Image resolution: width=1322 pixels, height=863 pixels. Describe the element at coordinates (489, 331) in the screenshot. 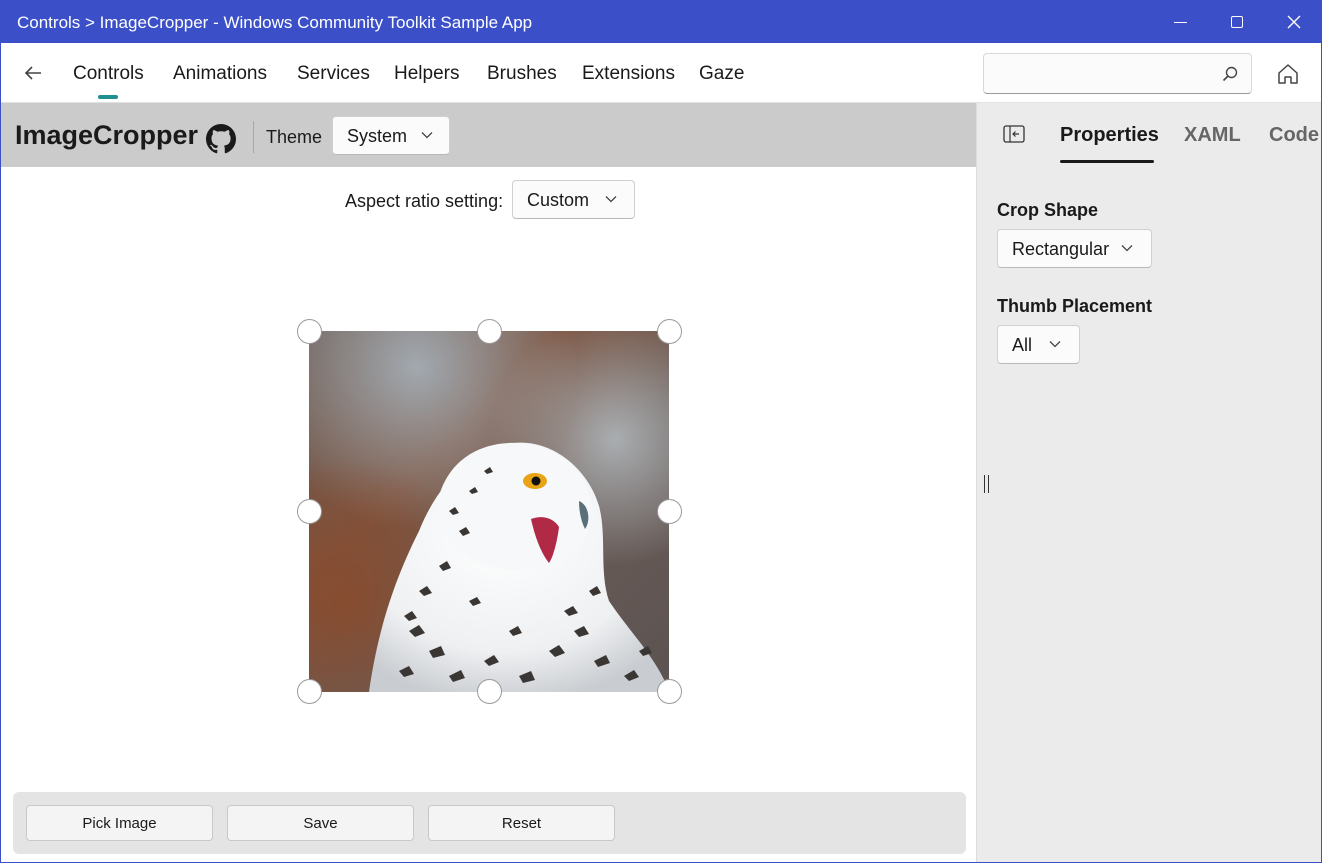

I see `crop-thumb-top` at that location.